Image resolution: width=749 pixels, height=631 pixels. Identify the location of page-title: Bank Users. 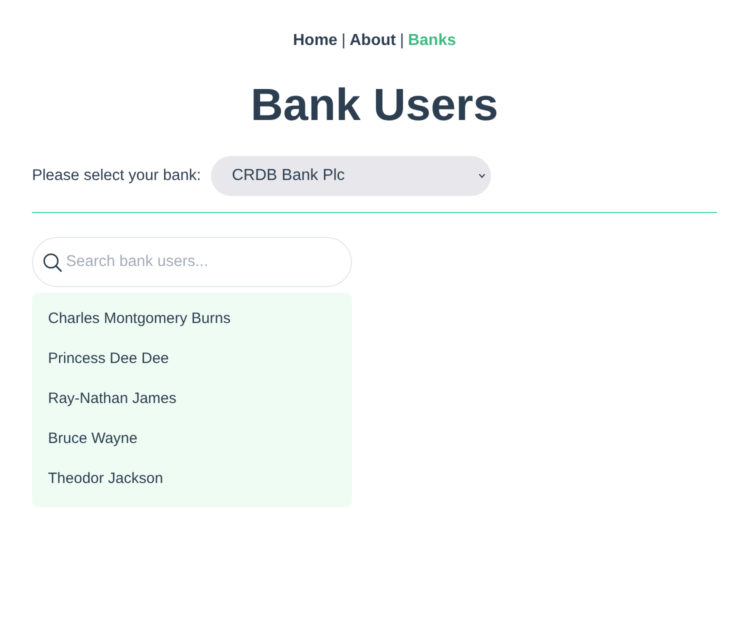
(374, 105).